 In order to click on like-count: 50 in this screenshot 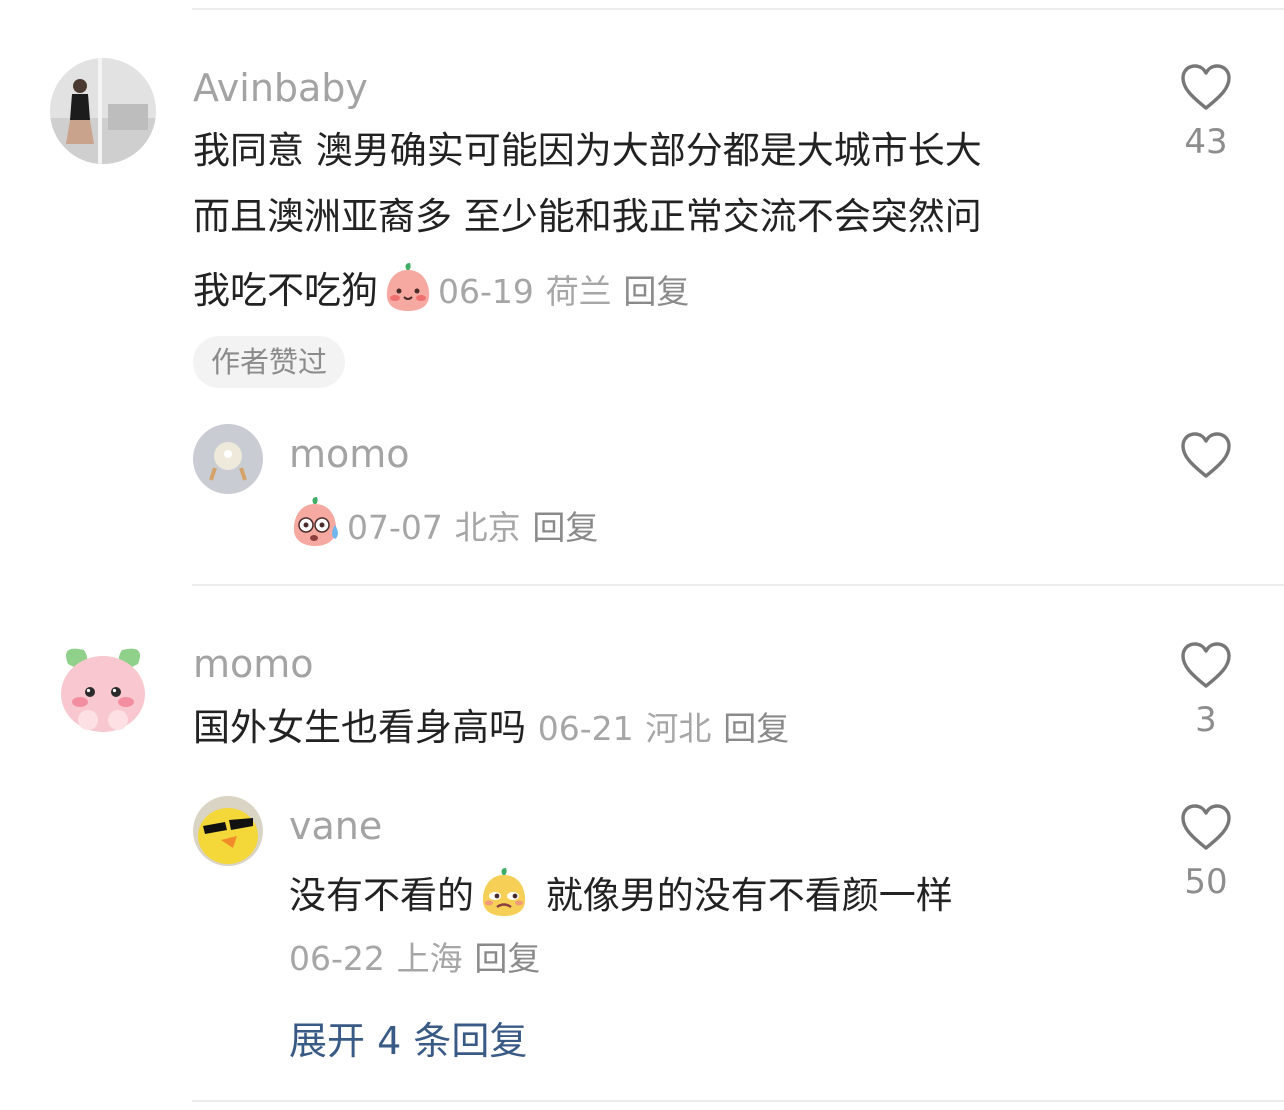, I will do `click(1206, 882)`.